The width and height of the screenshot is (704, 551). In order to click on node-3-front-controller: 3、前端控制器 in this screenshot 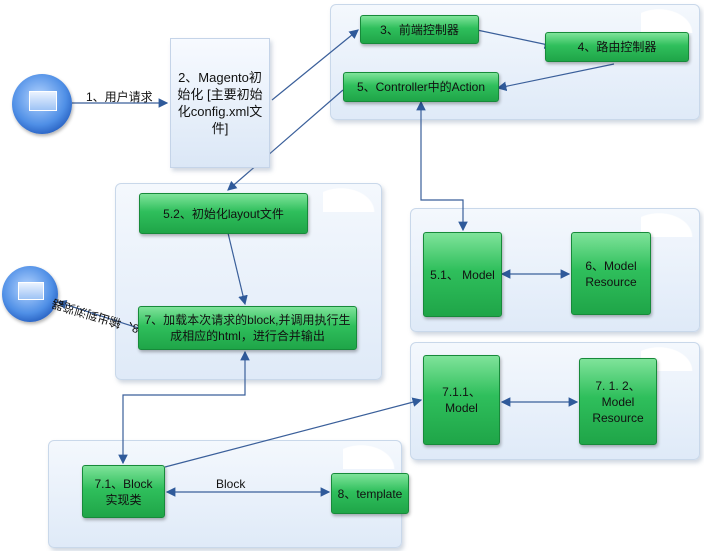, I will do `click(419, 29)`.